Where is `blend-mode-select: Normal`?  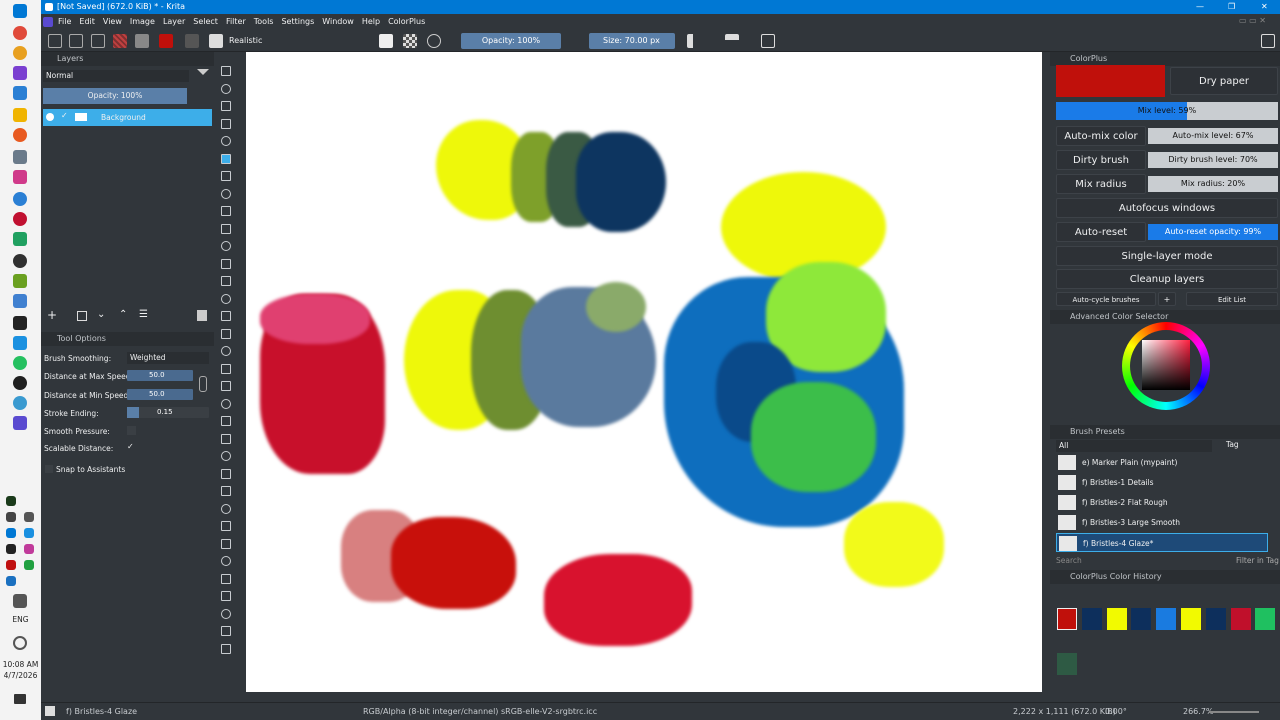
blend-mode-select: Normal is located at coordinates (116, 76).